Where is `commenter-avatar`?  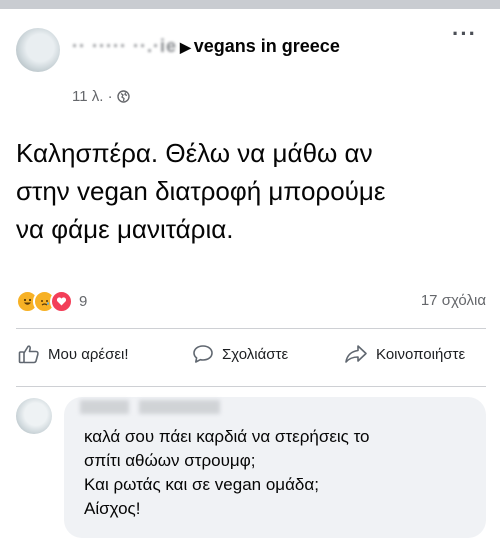
commenter-avatar is located at coordinates (34, 416).